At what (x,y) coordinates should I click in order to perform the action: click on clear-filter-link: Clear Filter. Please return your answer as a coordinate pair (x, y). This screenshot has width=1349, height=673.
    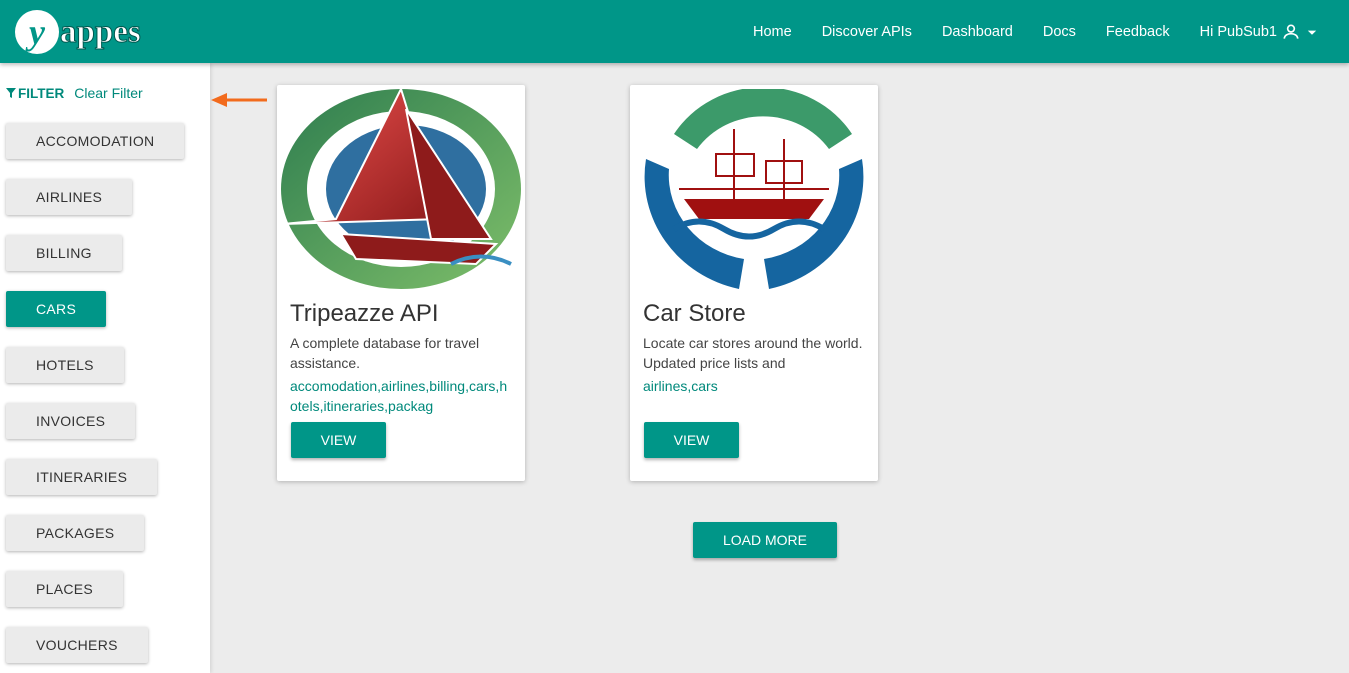
    Looking at the image, I should click on (108, 93).